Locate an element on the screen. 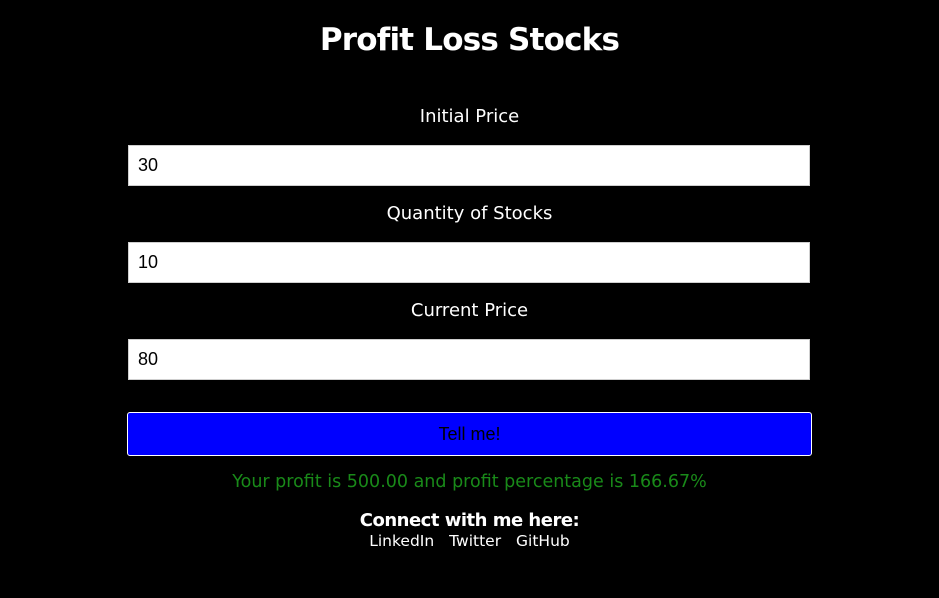  connect-heading: Connect with me here: is located at coordinates (469, 520).